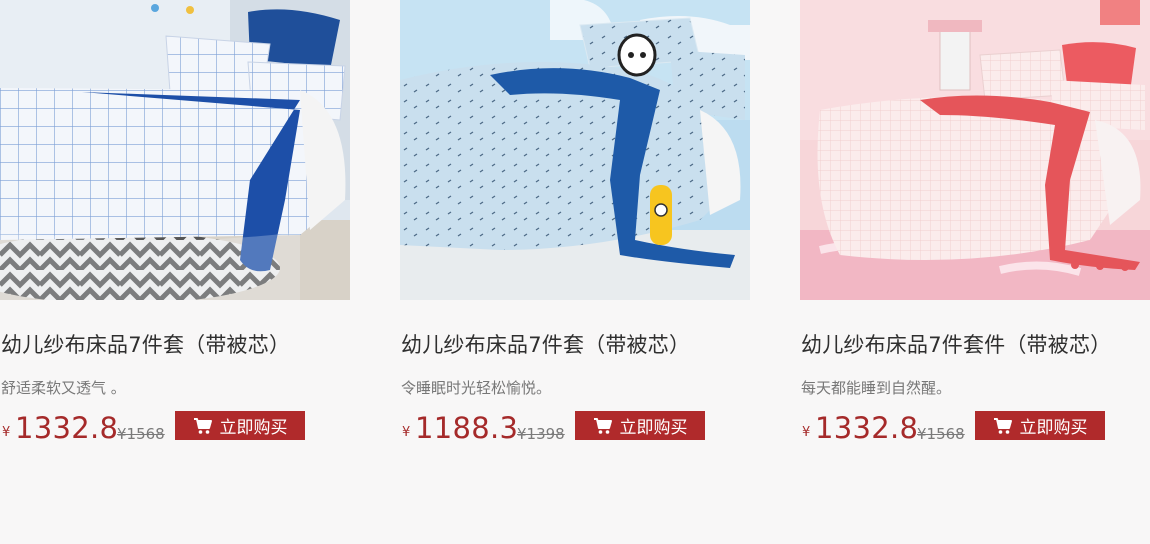 This screenshot has width=1150, height=544. What do you see at coordinates (876, 388) in the screenshot?
I see `product-description: 每天都能睡到自然醒。` at bounding box center [876, 388].